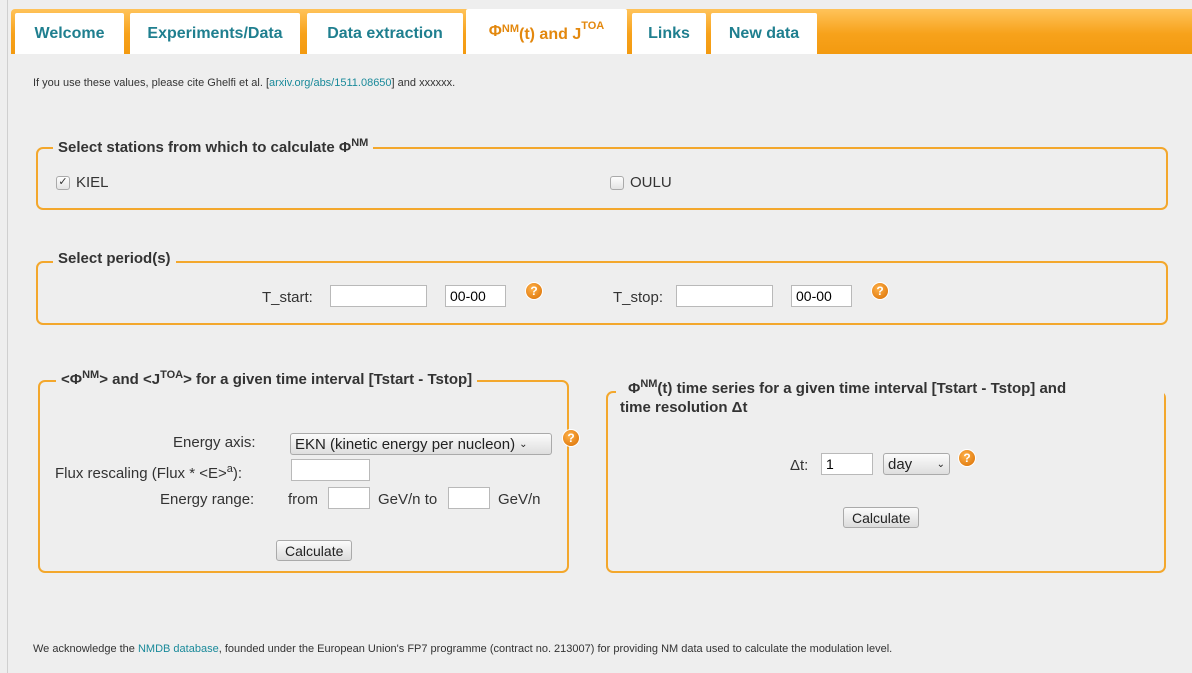 The height and width of the screenshot is (673, 1192). I want to click on tab-label-phi: Φ, so click(495, 31).